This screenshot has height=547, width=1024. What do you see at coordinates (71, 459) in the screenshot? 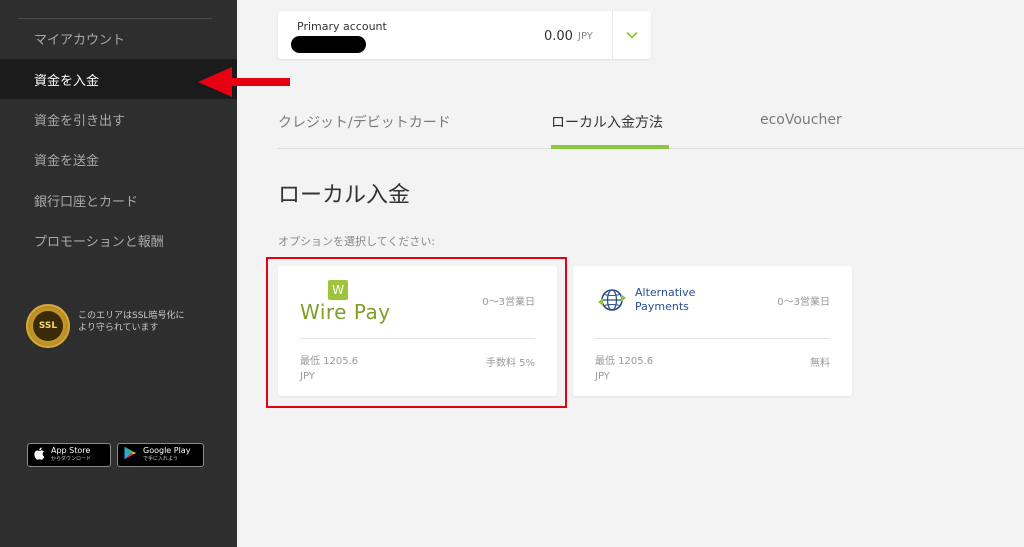
I see `app-store-subtitle: からダウンロード` at bounding box center [71, 459].